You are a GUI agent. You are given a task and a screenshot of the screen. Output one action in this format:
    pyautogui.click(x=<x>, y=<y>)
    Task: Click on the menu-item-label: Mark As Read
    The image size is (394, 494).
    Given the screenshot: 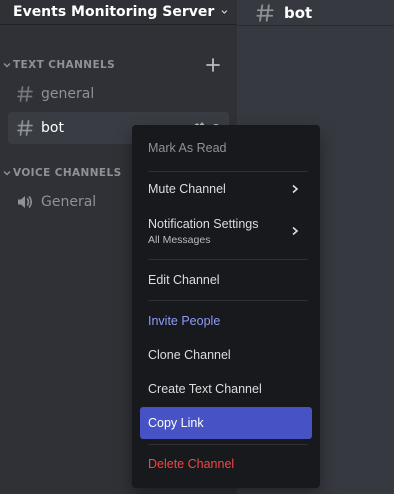 What is the action you would take?
    pyautogui.click(x=187, y=148)
    